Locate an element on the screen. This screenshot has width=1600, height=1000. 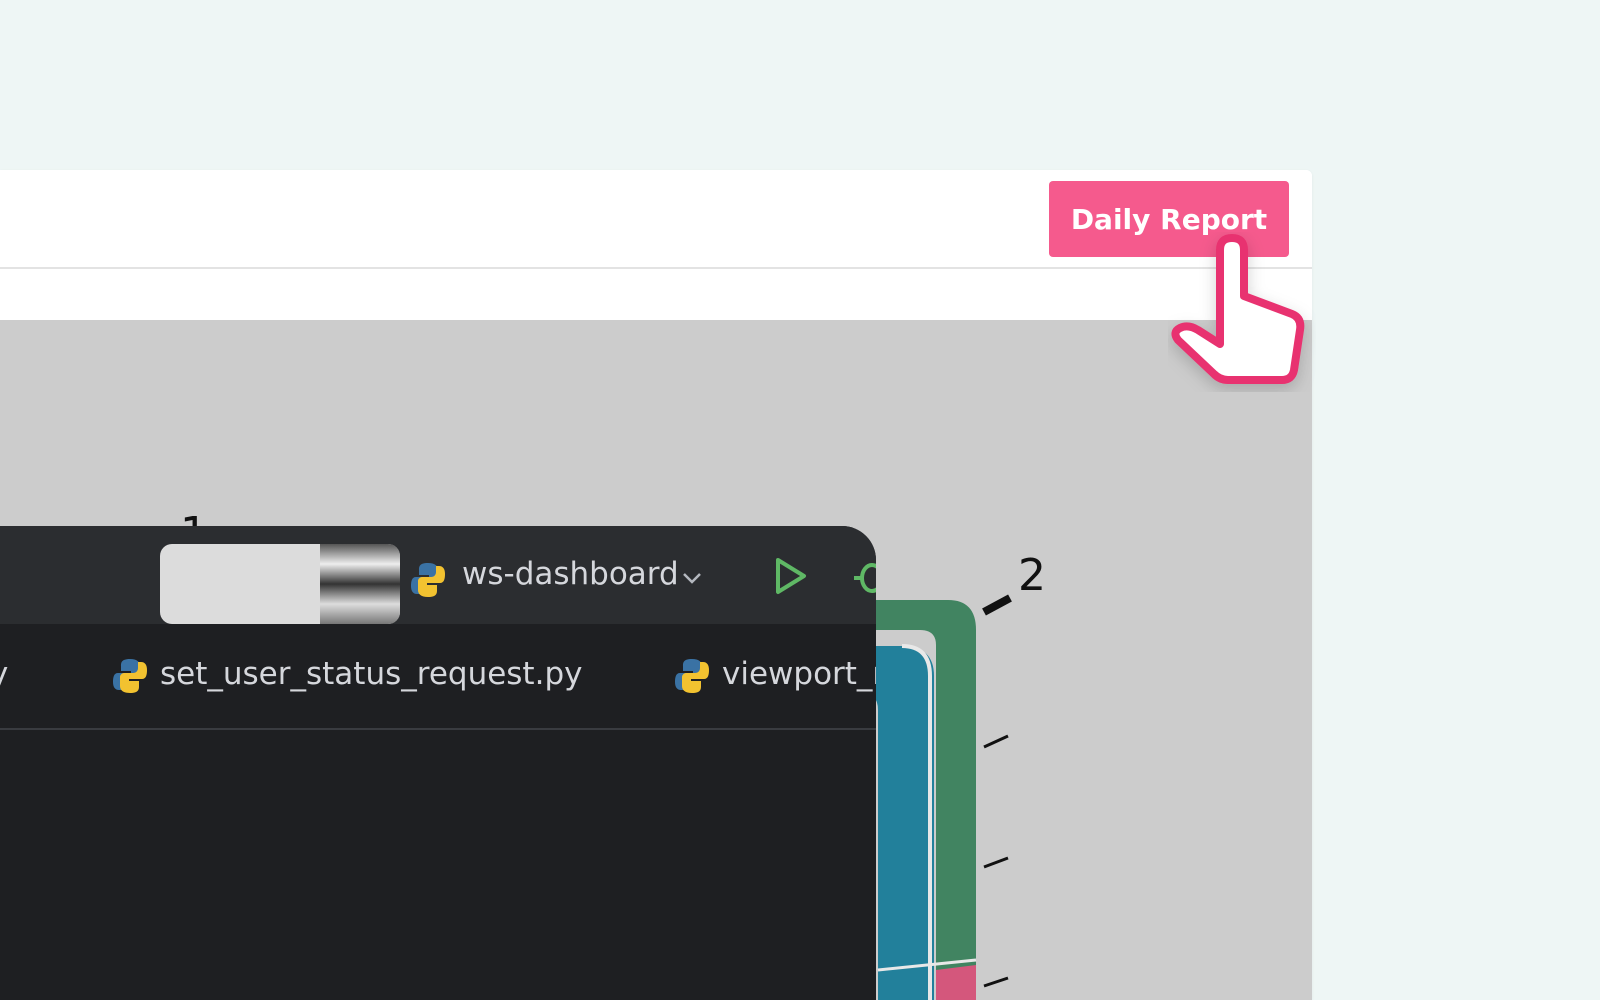
debug-icon is located at coordinates (864, 576).